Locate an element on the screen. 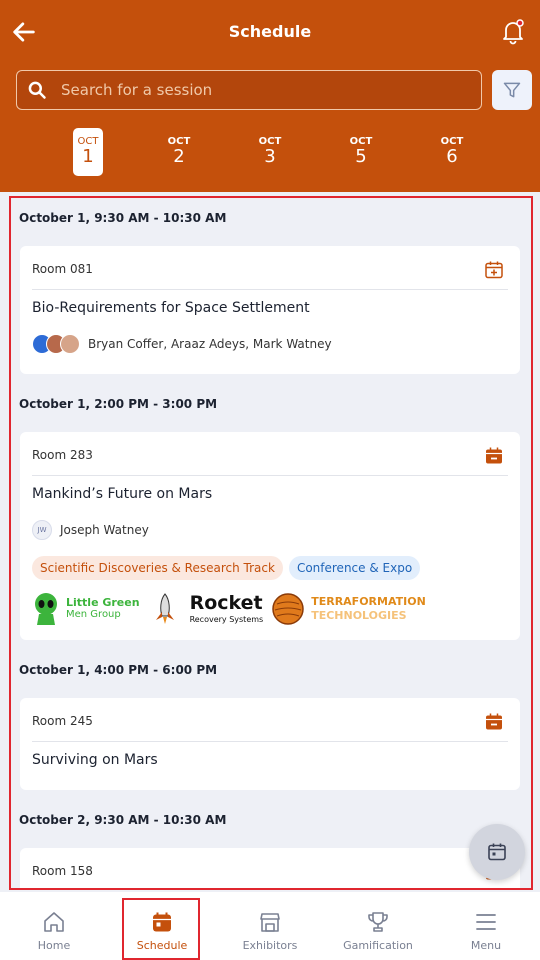  alien-logo-icon is located at coordinates (46, 609).